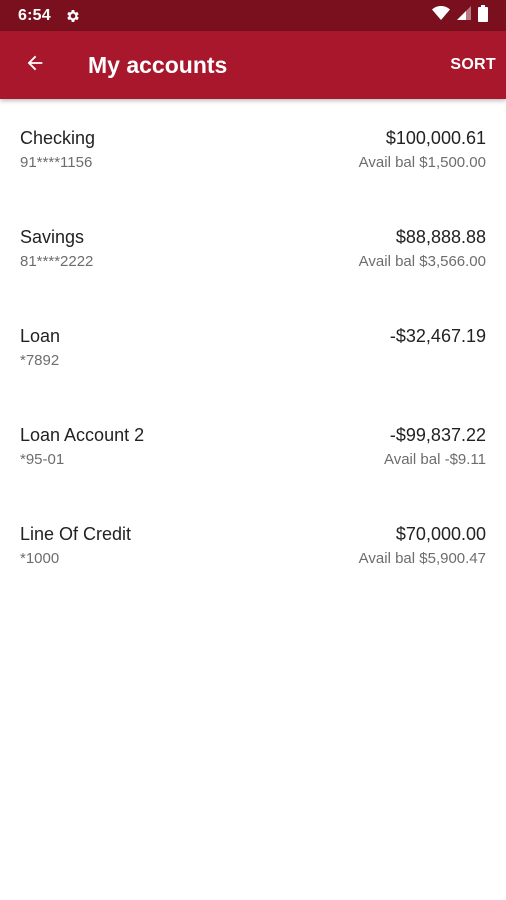  I want to click on account-row-loan: Loan *7892 -$32,467.19, so click(253, 346).